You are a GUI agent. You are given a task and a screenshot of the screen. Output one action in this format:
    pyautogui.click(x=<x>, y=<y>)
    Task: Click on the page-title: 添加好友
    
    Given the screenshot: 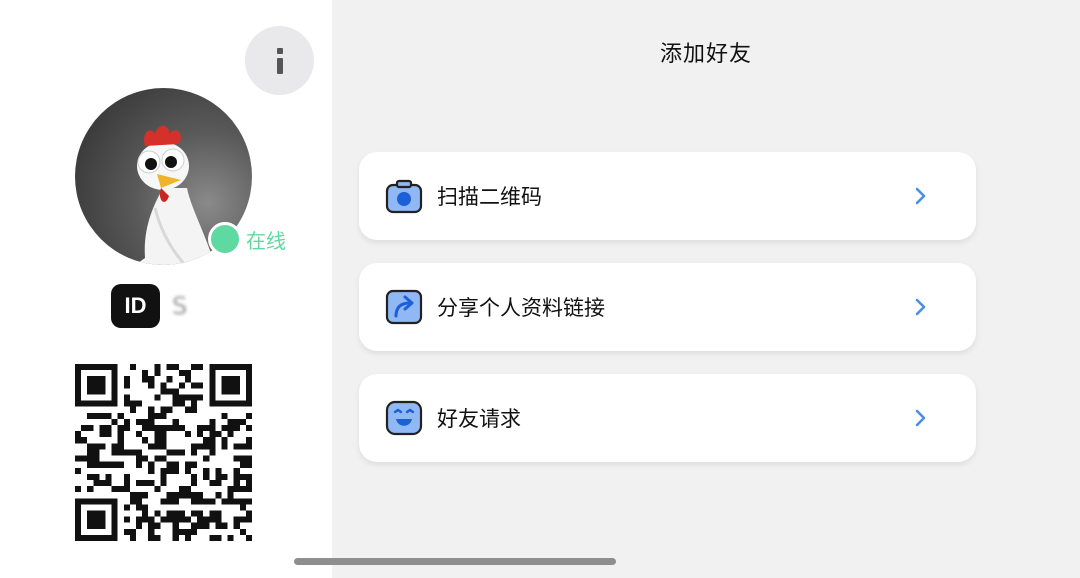 What is the action you would take?
    pyautogui.click(x=705, y=54)
    